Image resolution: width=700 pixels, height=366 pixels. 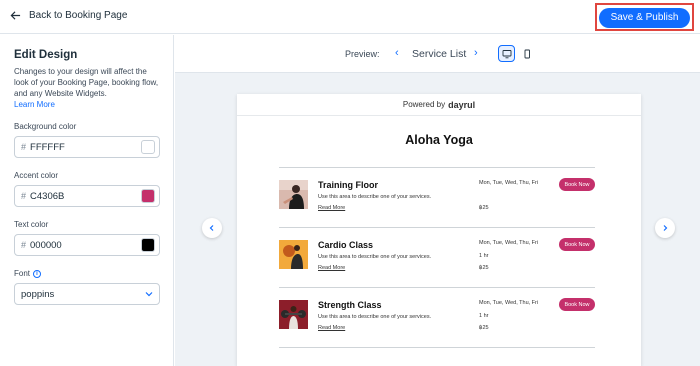 What do you see at coordinates (148, 147) in the screenshot?
I see `background-color-swatch` at bounding box center [148, 147].